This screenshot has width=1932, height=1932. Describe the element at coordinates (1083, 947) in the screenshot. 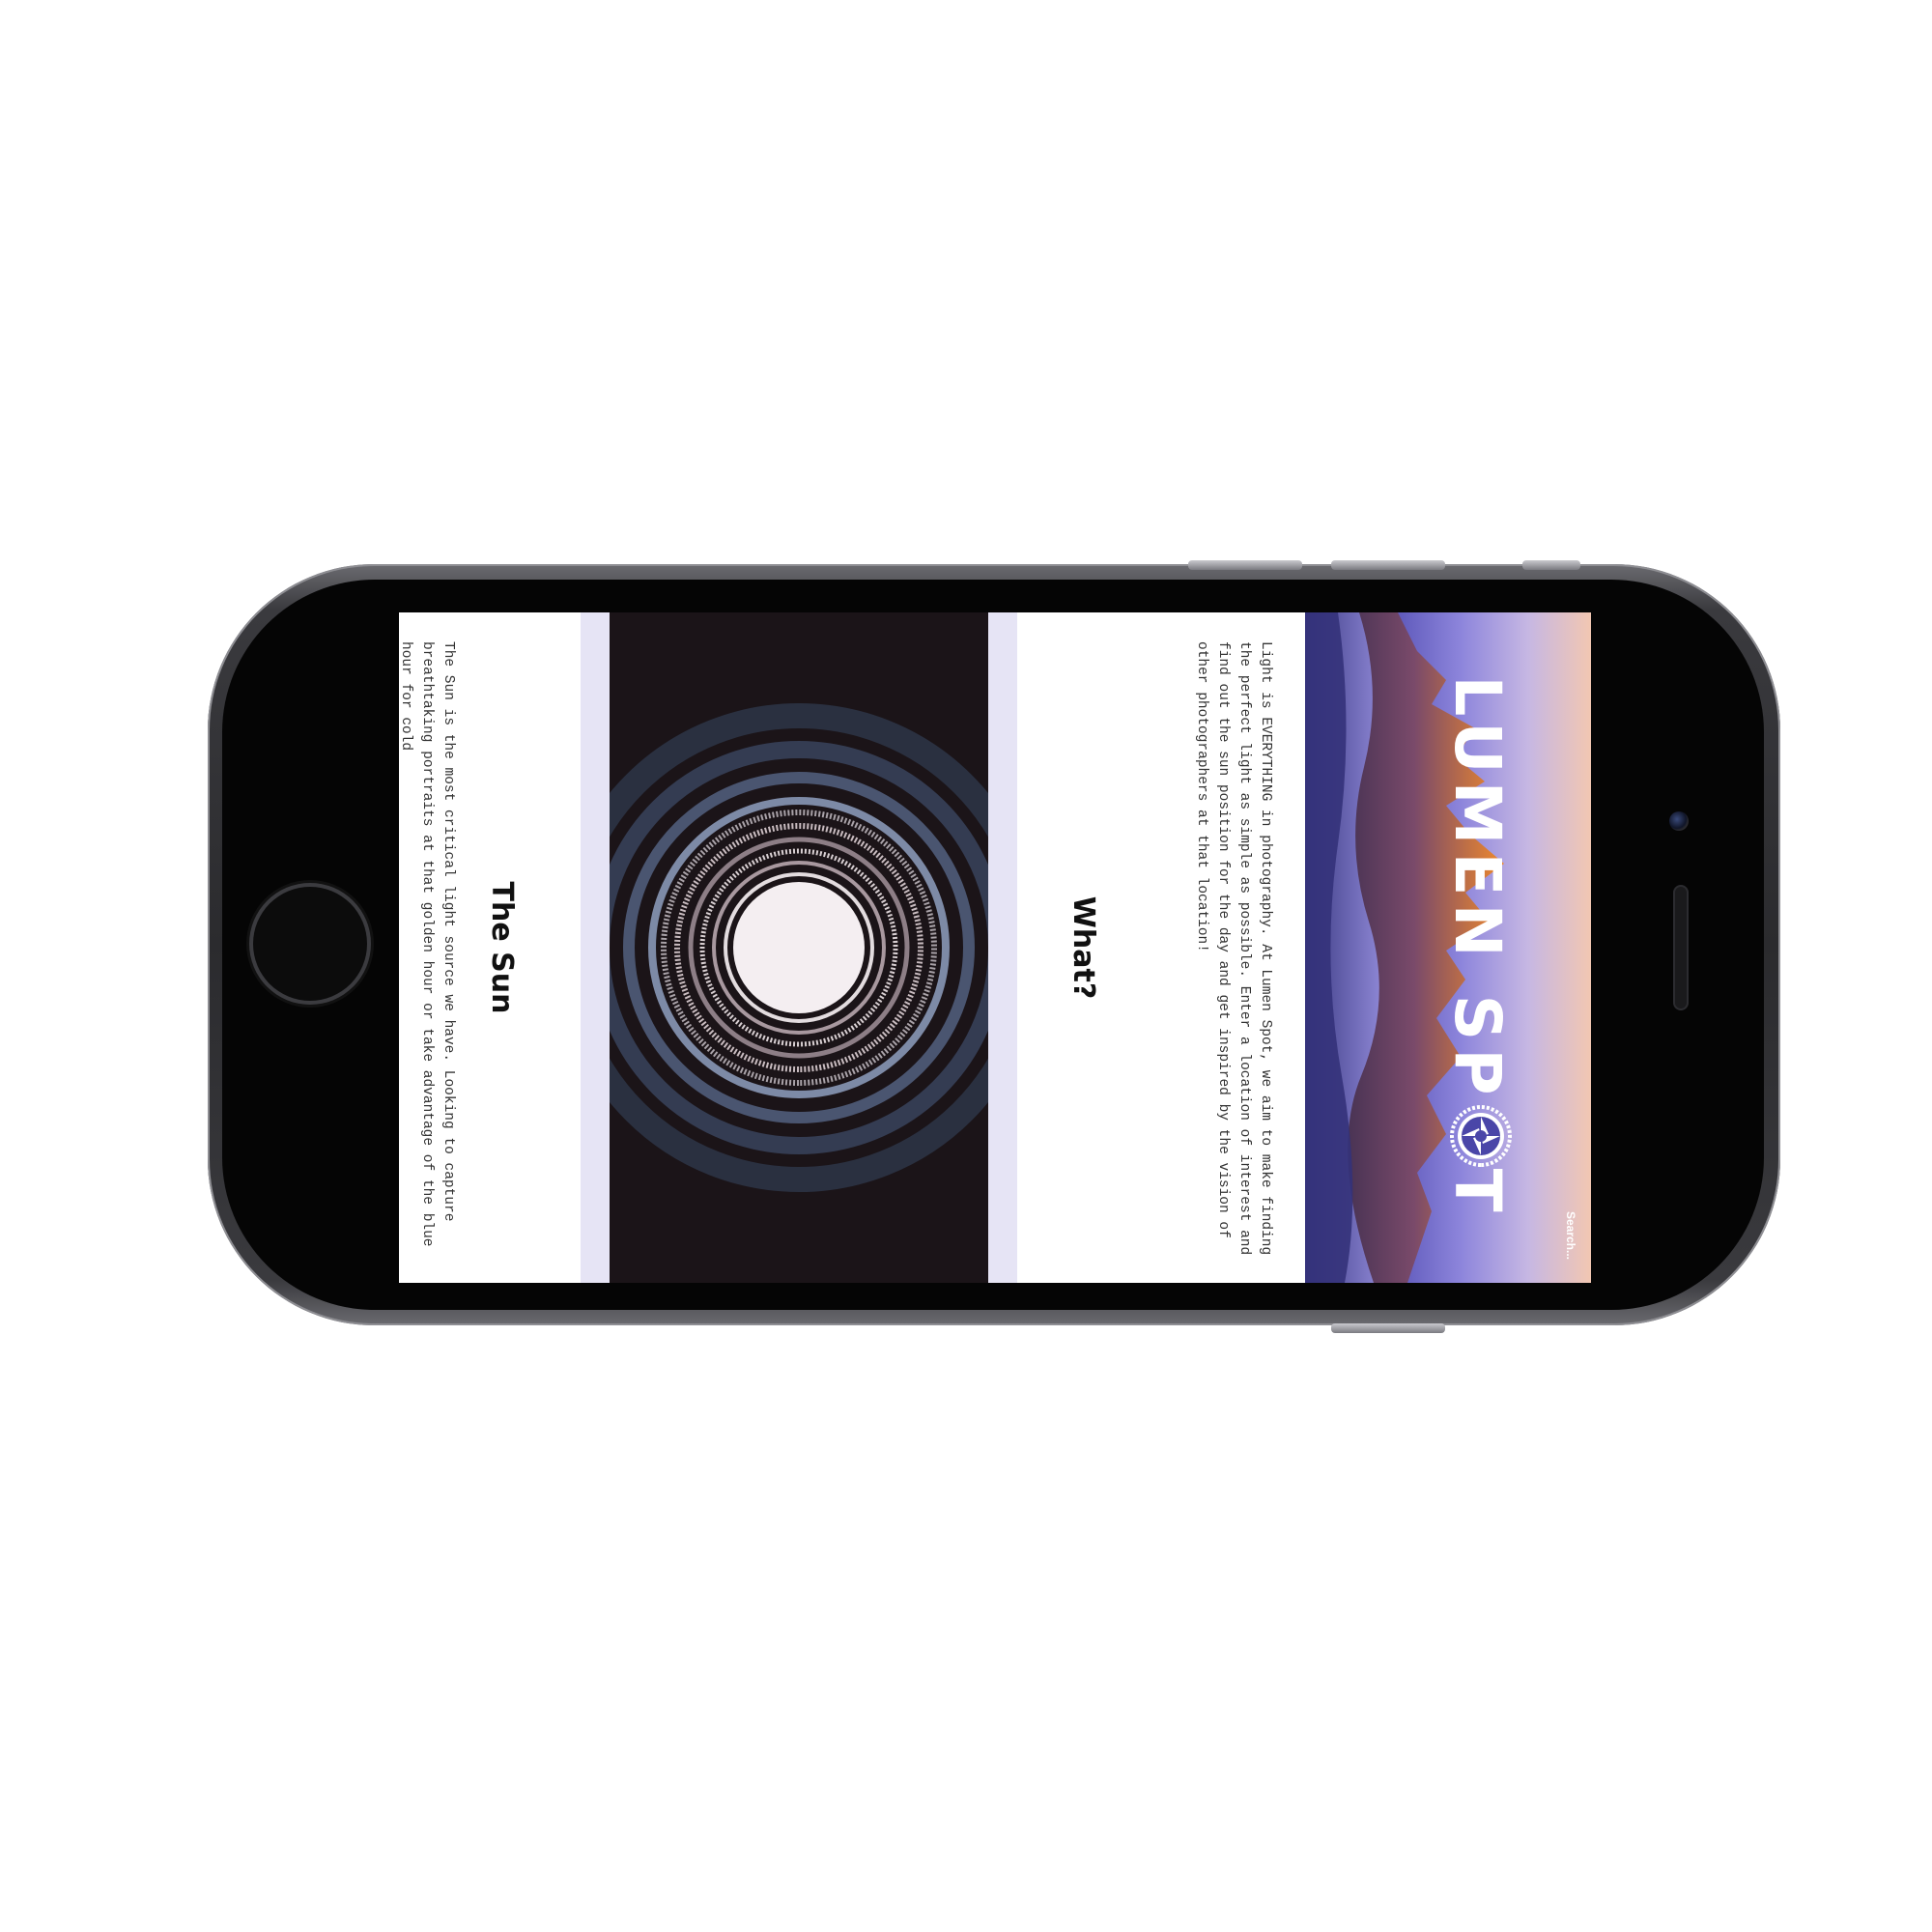

I see `what-heading: What?` at that location.